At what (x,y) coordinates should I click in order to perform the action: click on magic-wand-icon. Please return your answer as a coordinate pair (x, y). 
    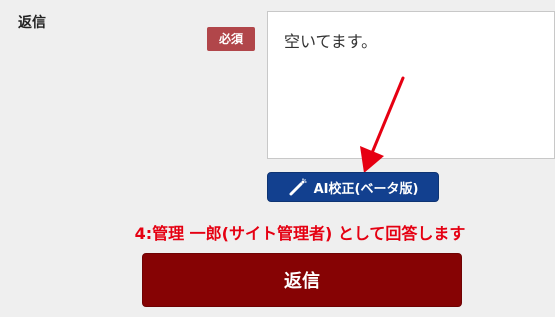
    Looking at the image, I should click on (298, 187).